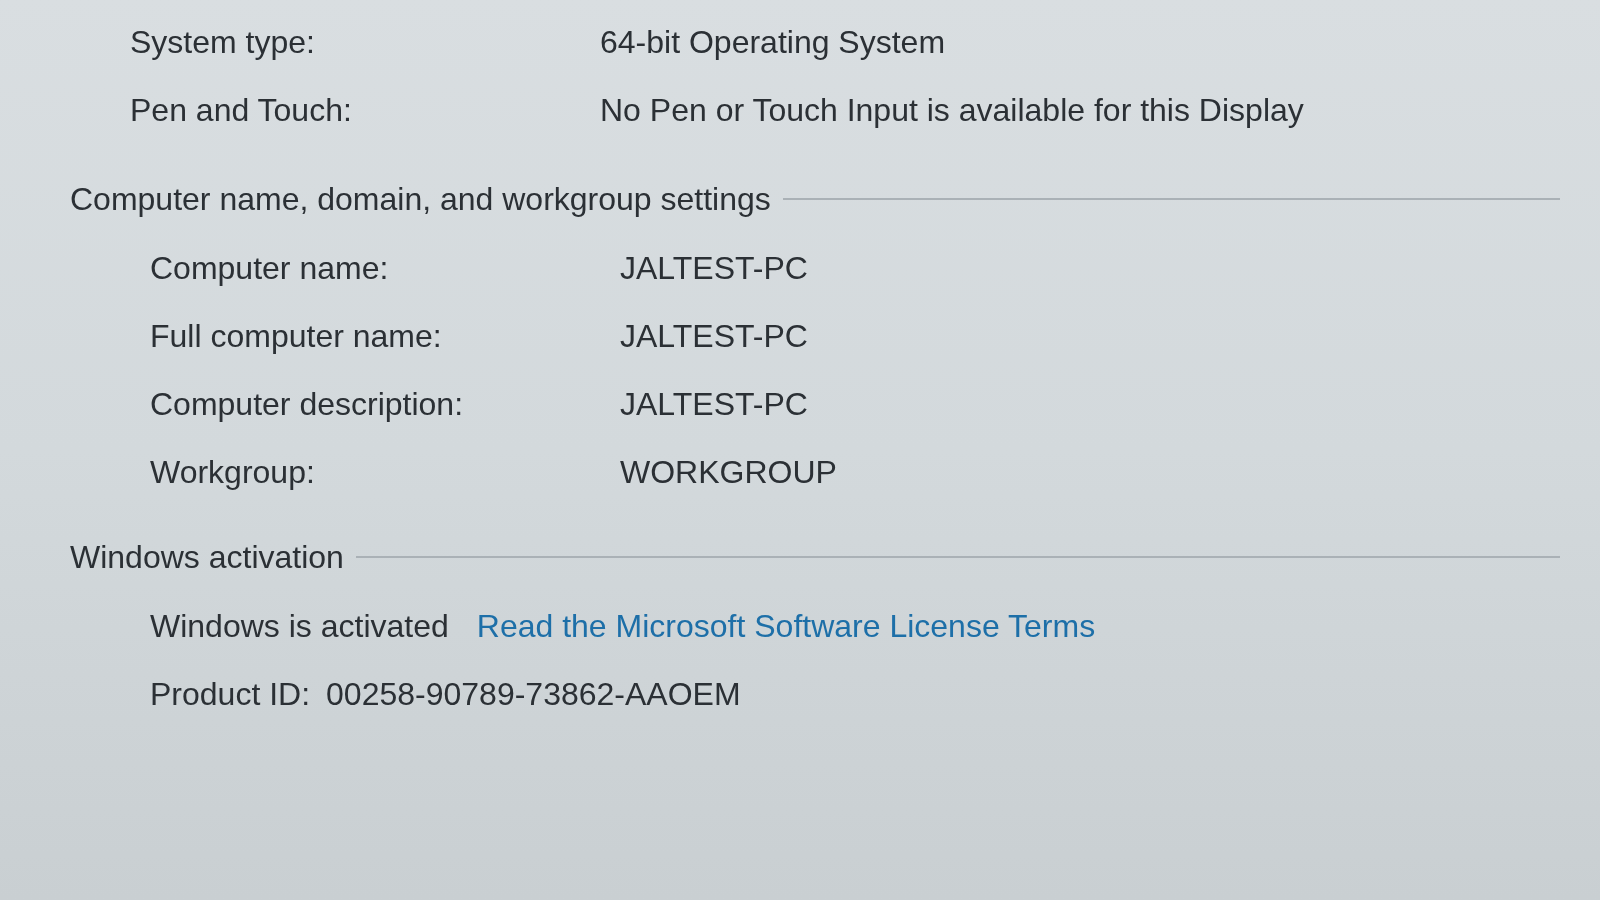  I want to click on field-value: 64-bit Operating System, so click(773, 42).